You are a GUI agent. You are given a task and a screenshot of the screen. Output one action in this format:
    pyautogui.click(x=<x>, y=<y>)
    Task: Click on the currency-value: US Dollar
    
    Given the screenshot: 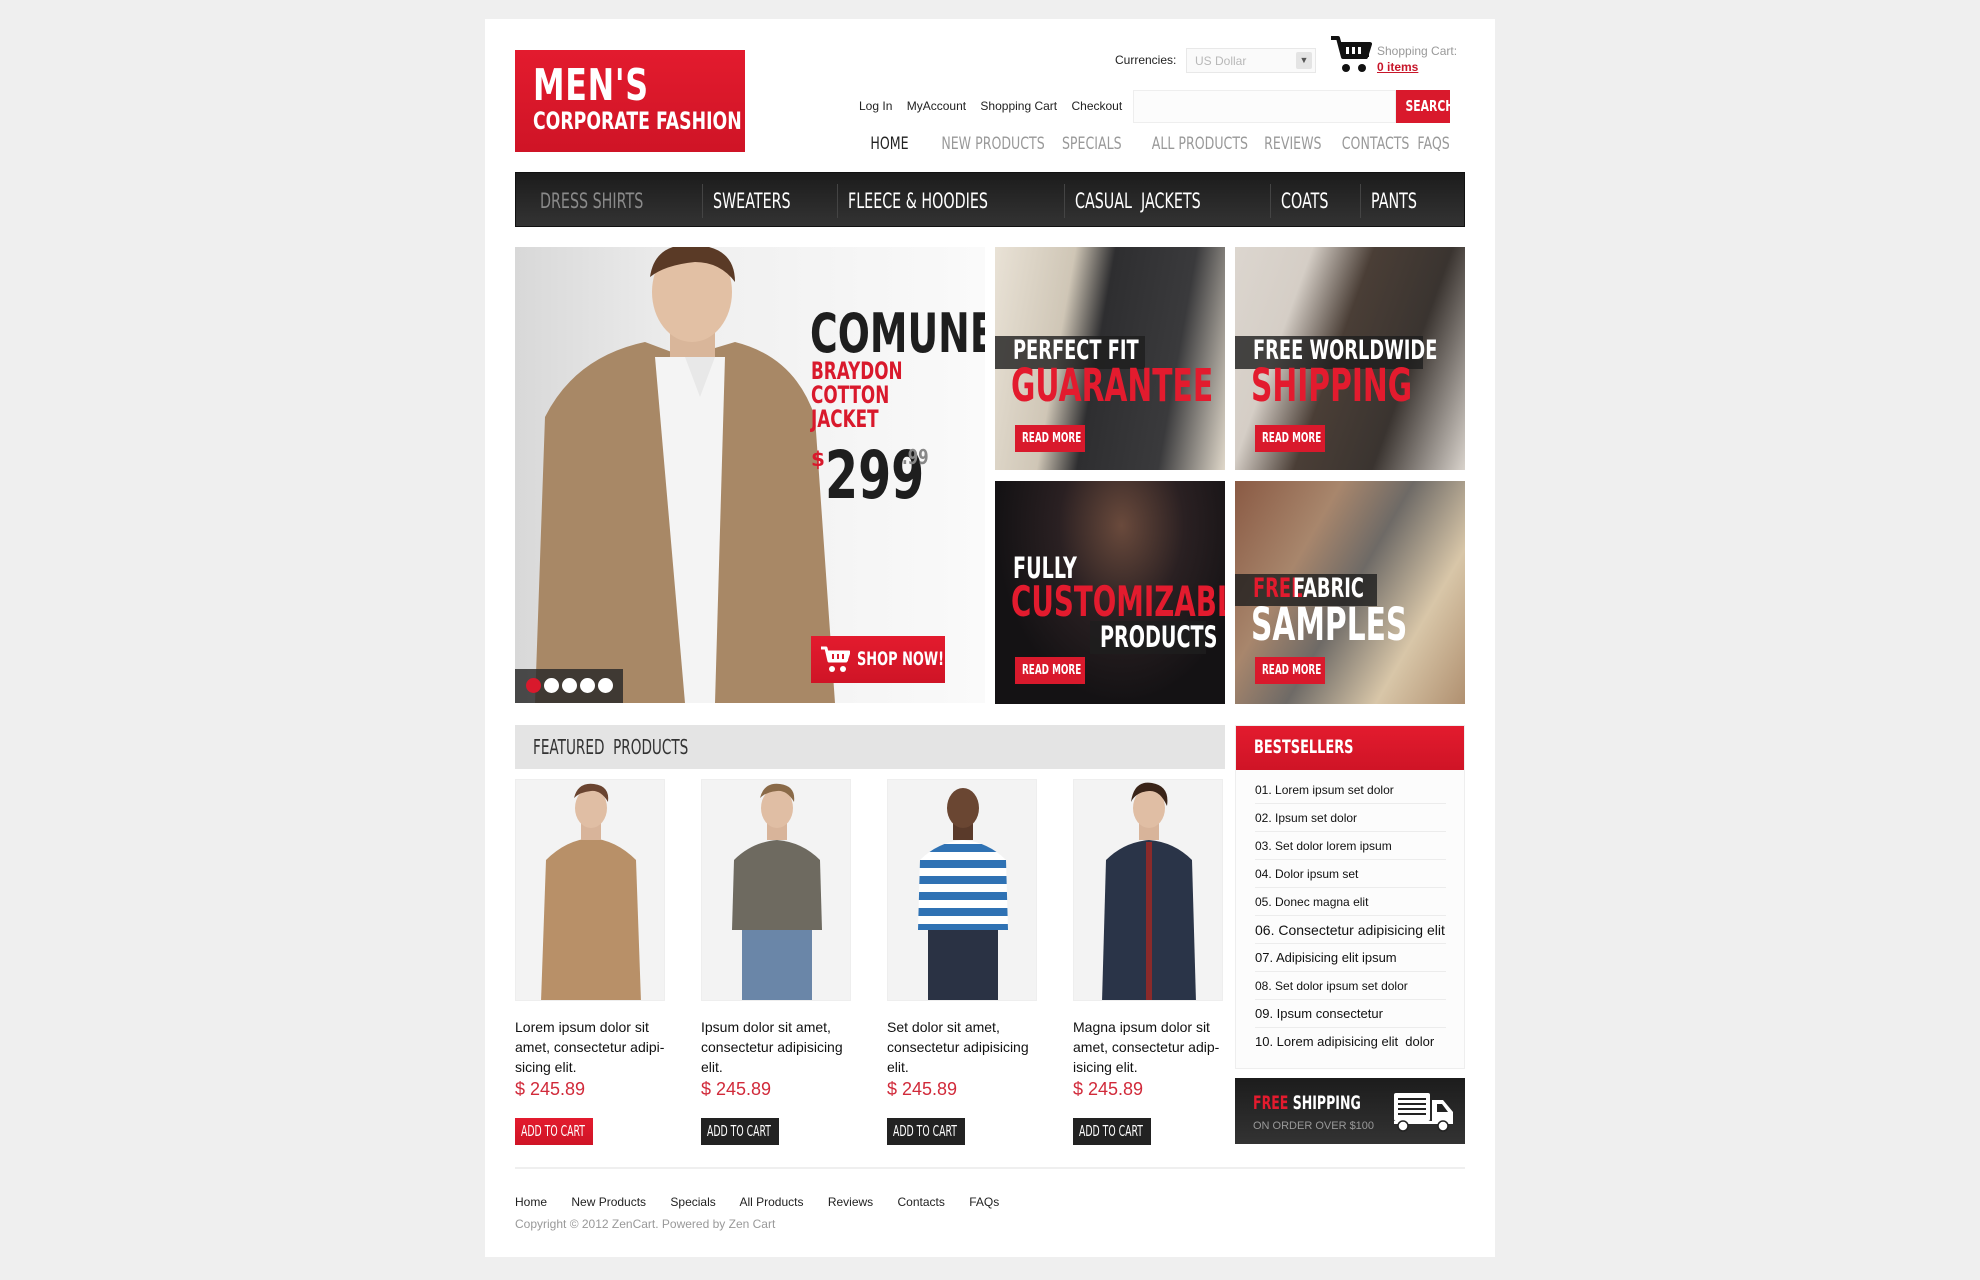 What is the action you would take?
    pyautogui.click(x=1221, y=61)
    